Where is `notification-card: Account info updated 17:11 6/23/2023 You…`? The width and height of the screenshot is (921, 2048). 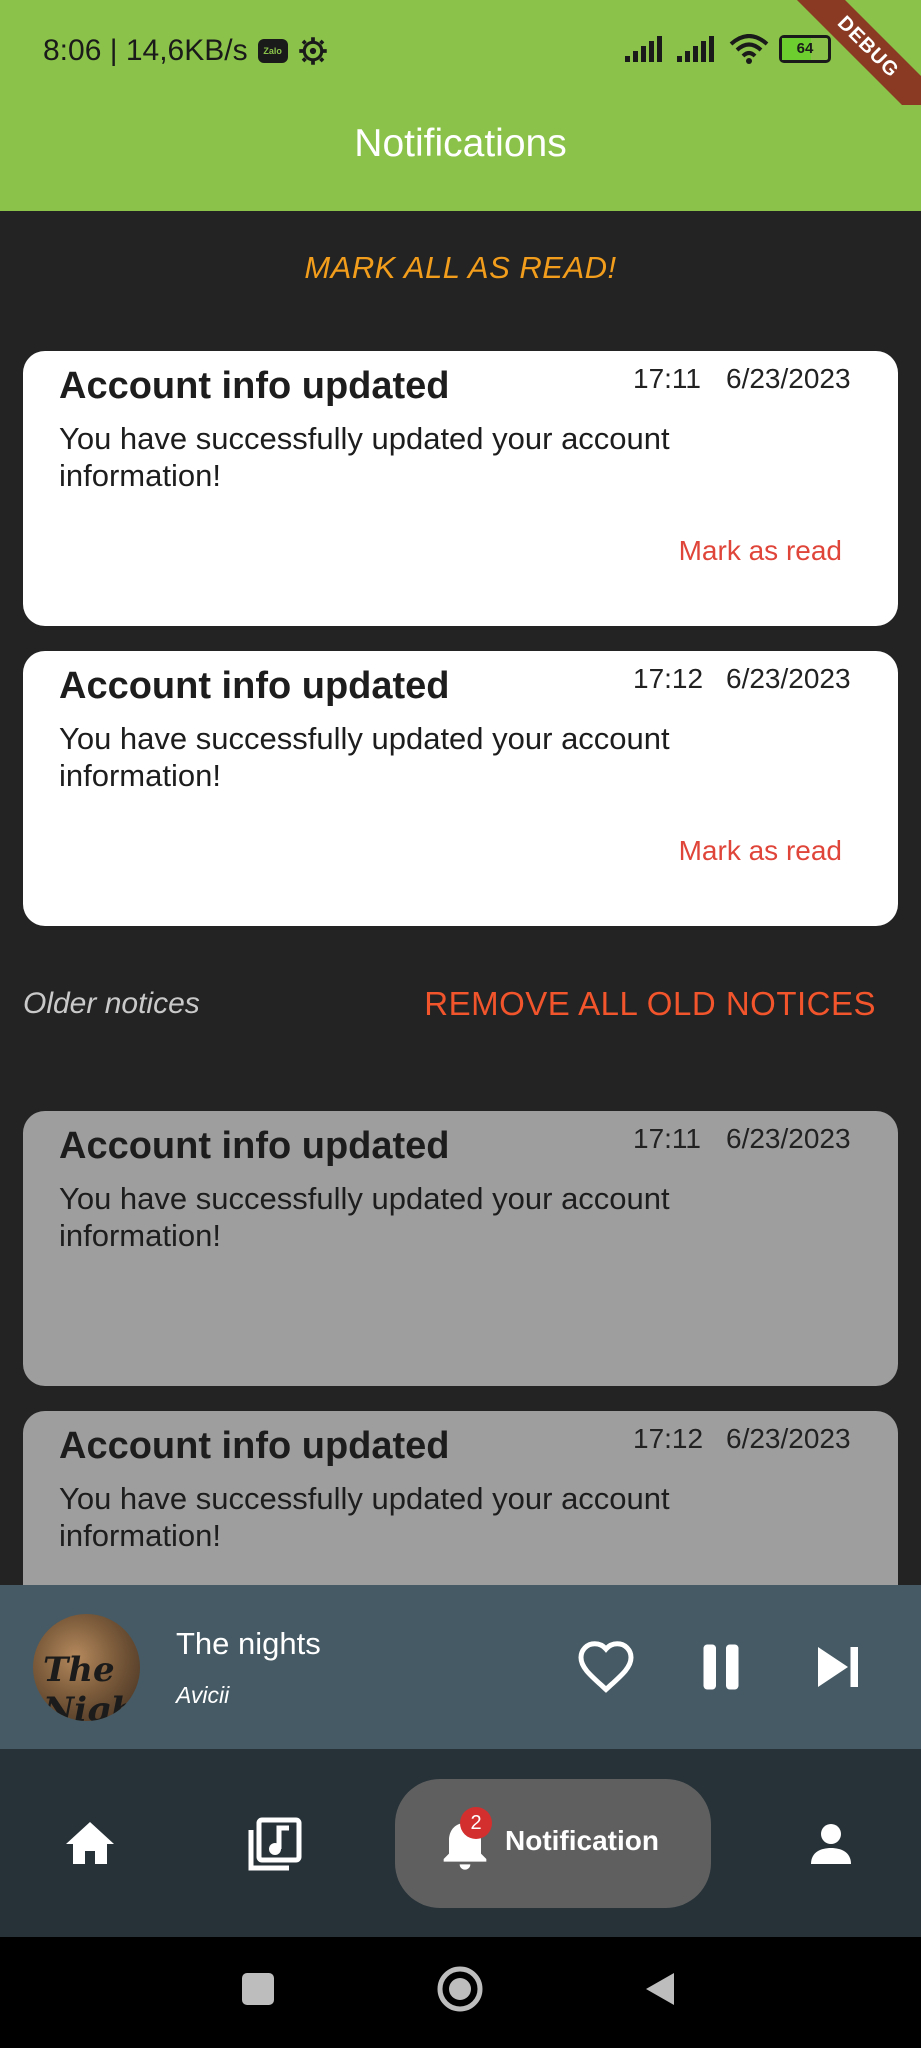 notification-card: Account info updated 17:11 6/23/2023 You… is located at coordinates (460, 488).